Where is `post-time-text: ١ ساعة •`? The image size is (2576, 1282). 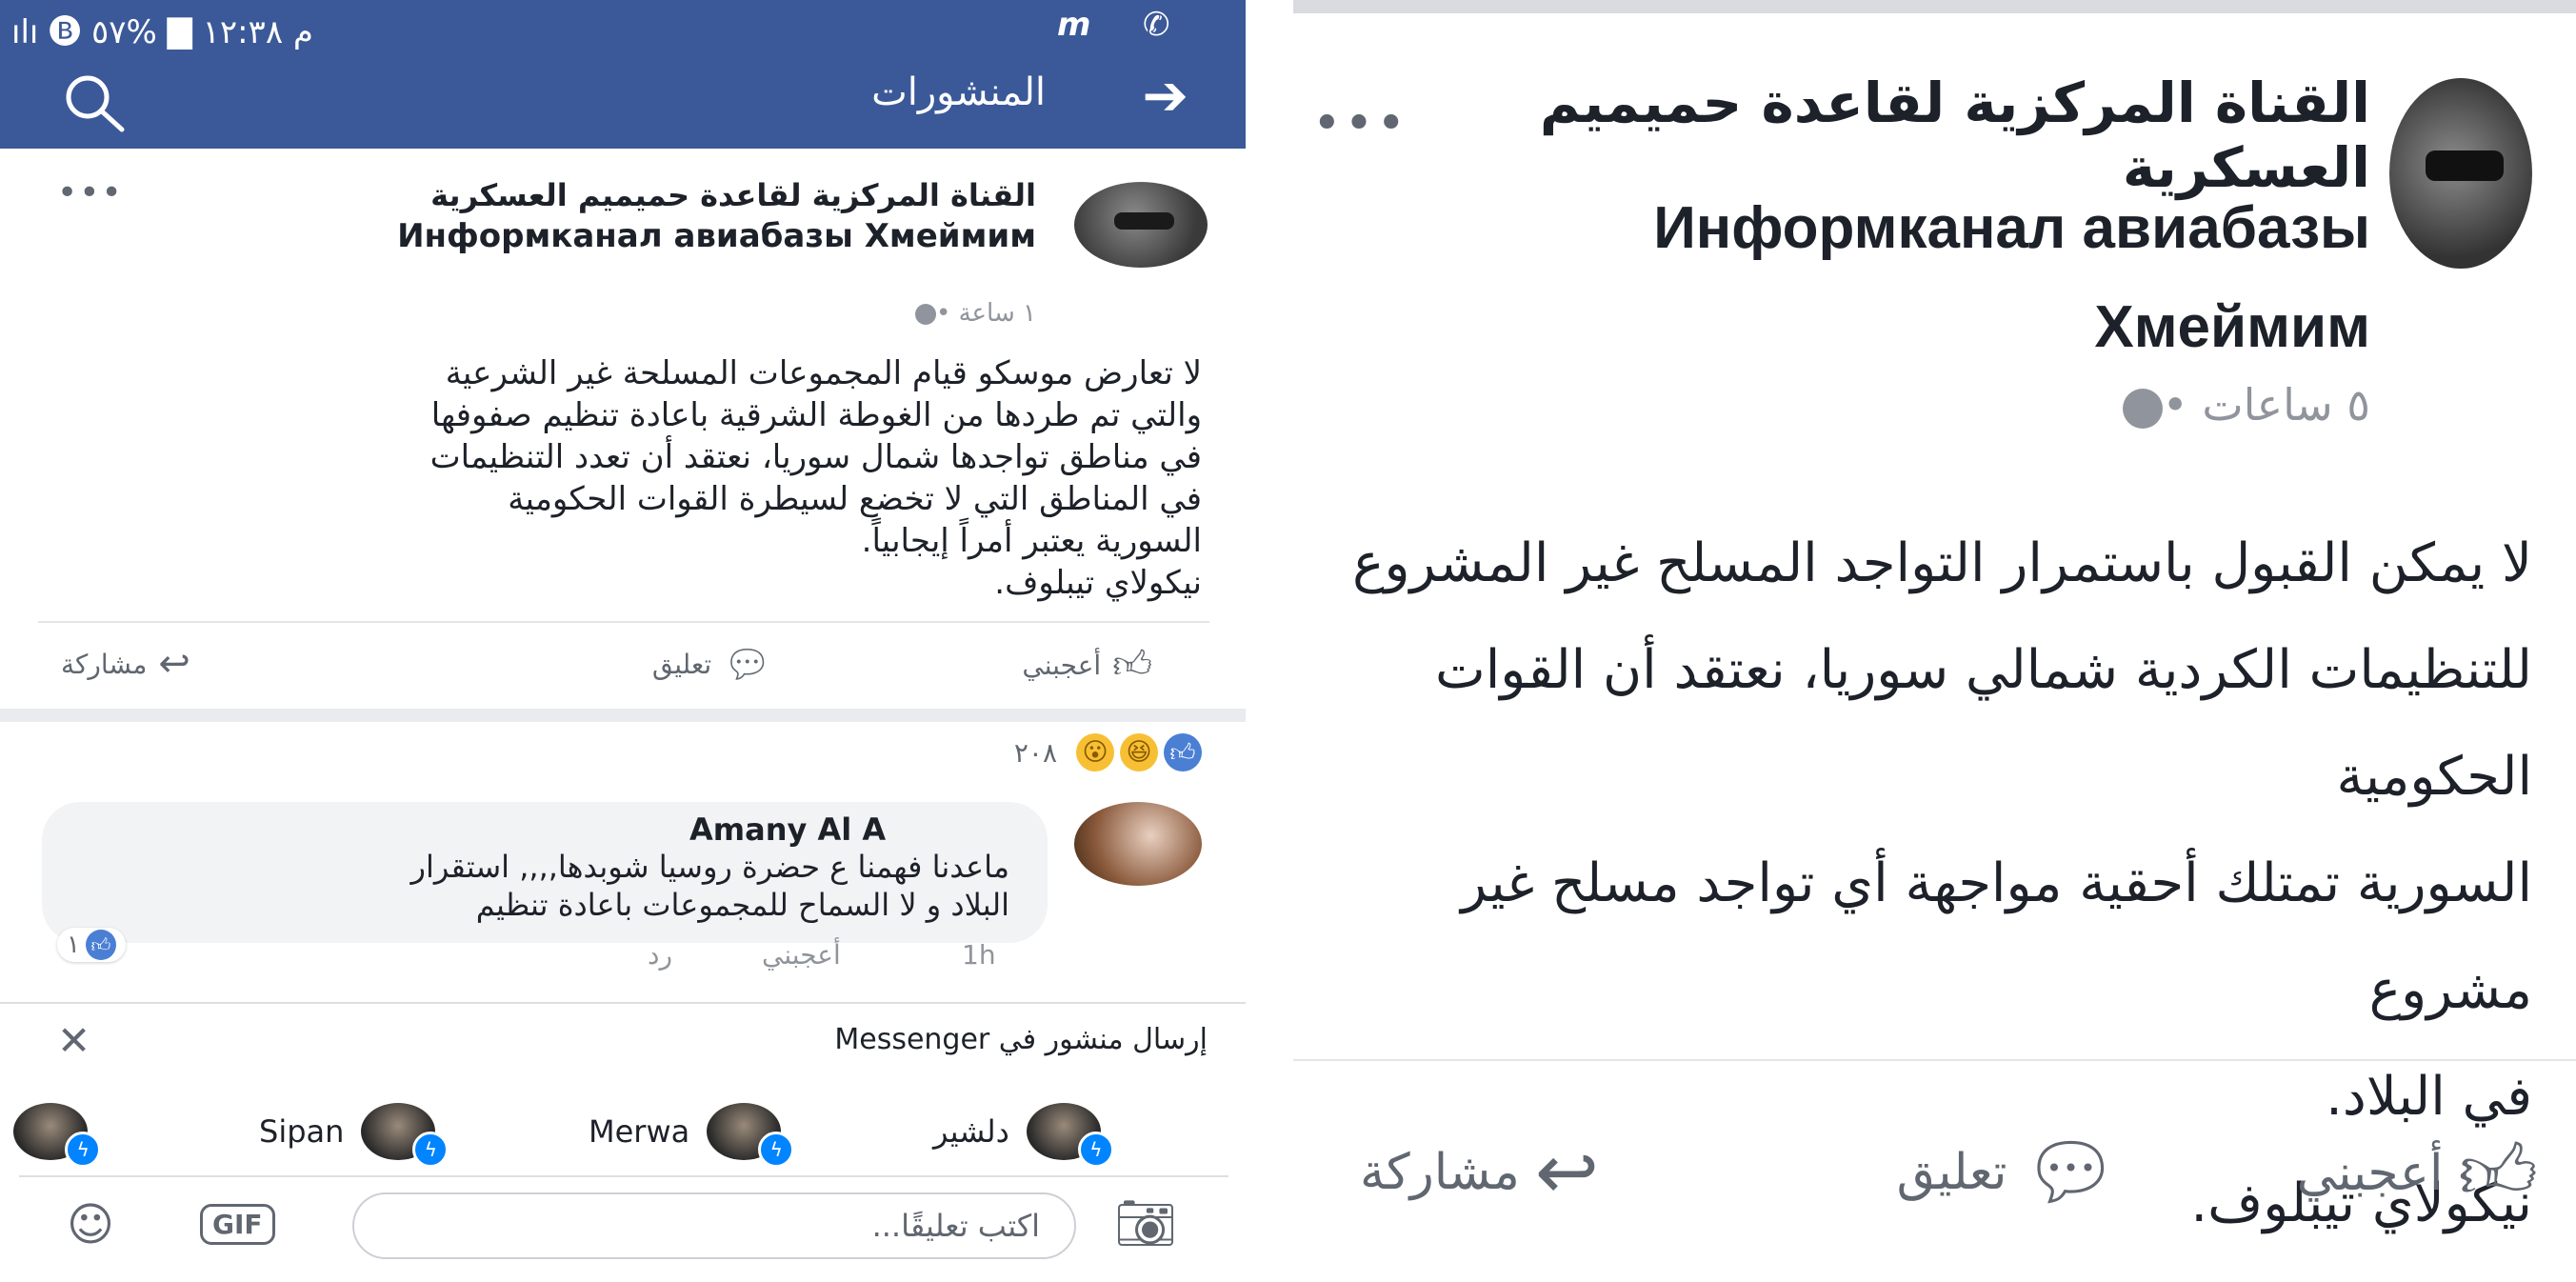 post-time-text: ١ ساعة • is located at coordinates (986, 313).